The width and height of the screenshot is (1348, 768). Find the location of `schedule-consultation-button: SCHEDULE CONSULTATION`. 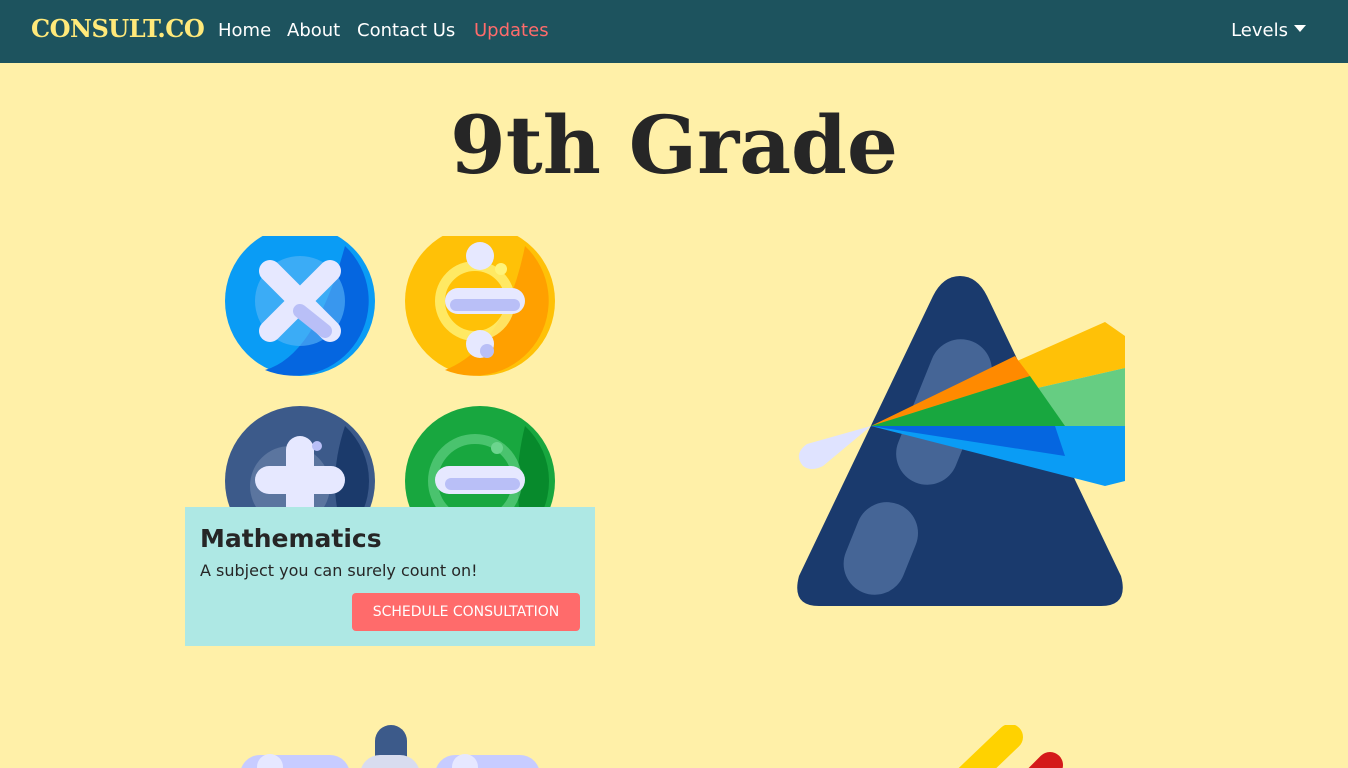

schedule-consultation-button: SCHEDULE CONSULTATION is located at coordinates (466, 612).